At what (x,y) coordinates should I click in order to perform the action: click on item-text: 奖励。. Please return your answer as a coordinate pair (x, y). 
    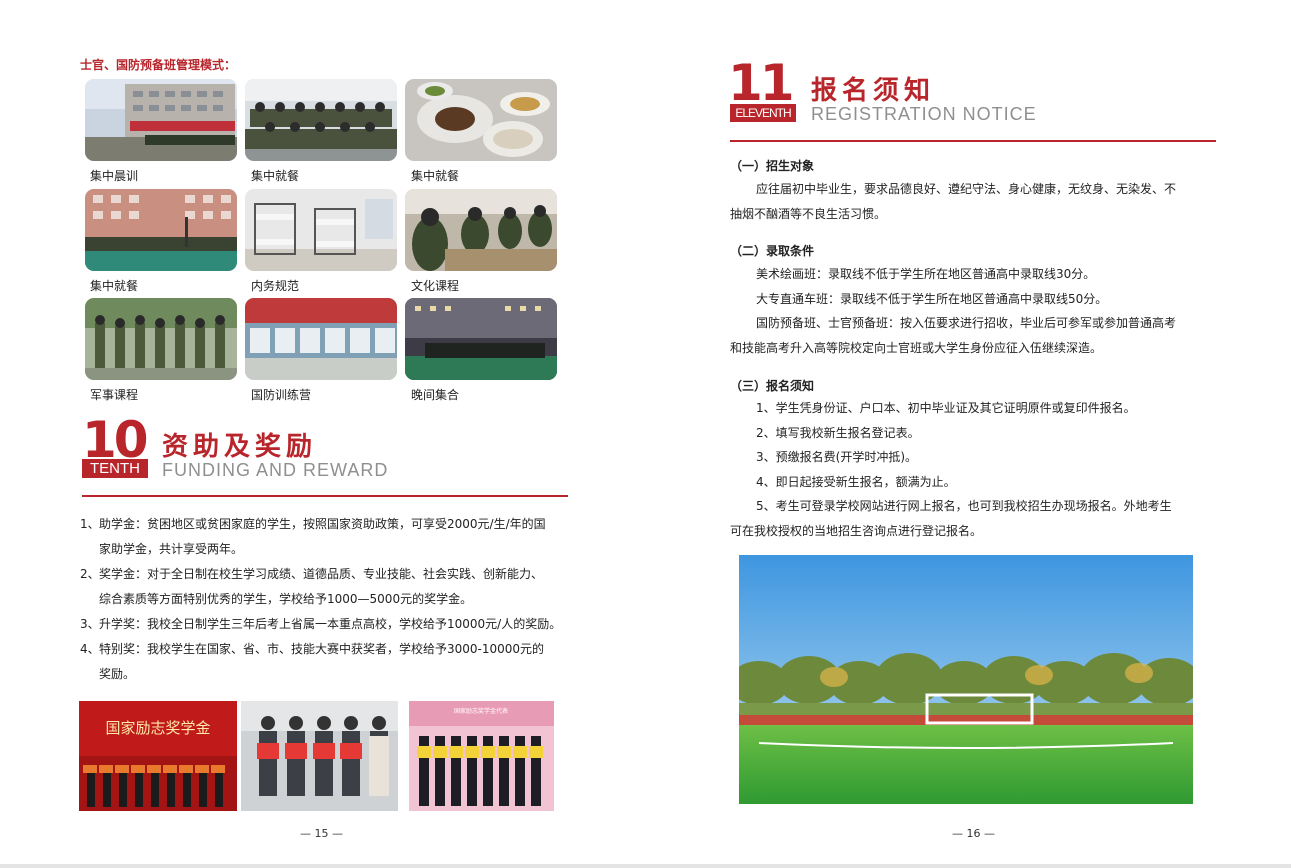
    Looking at the image, I should click on (117, 674).